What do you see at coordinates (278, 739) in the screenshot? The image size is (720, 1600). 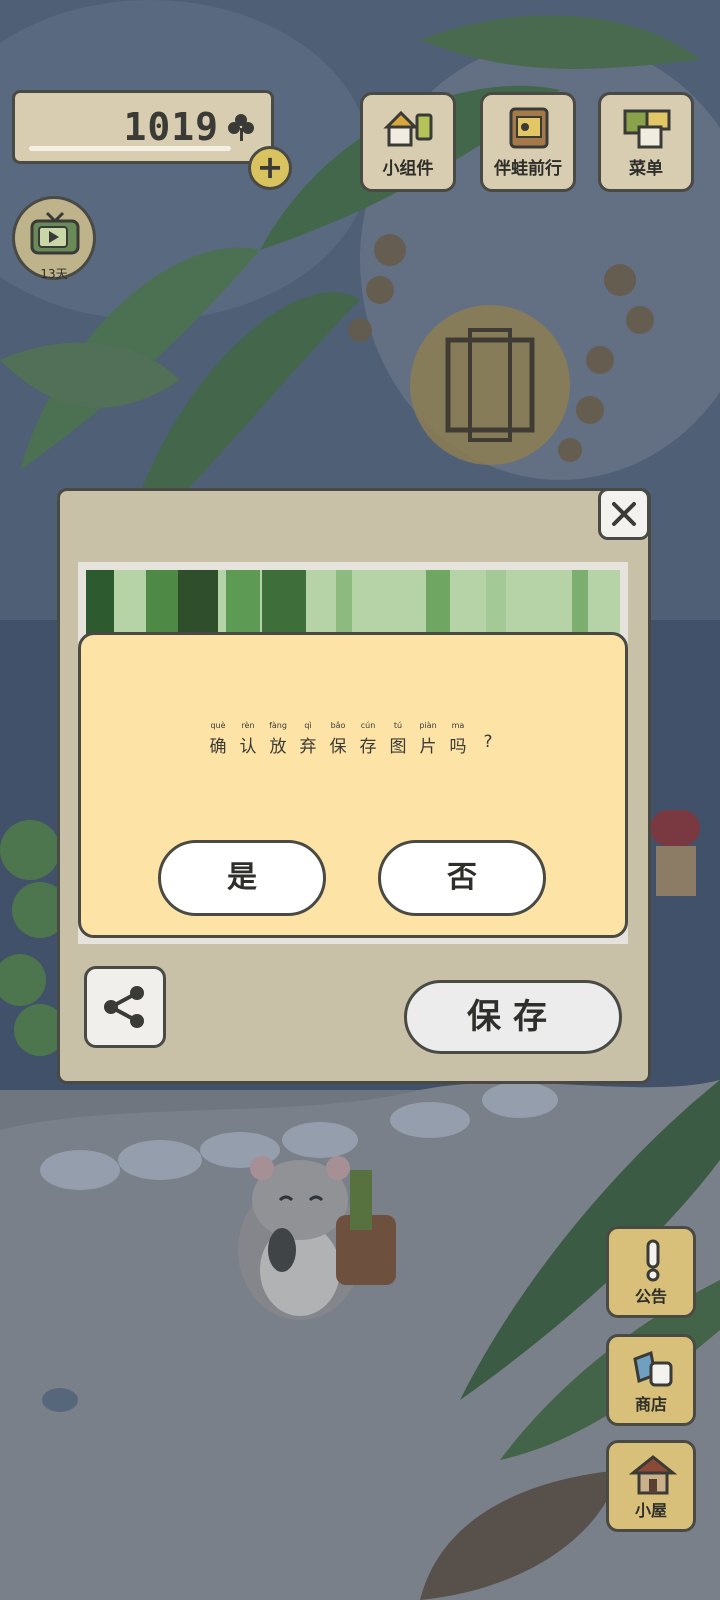 I see `message-char: fàng 放` at bounding box center [278, 739].